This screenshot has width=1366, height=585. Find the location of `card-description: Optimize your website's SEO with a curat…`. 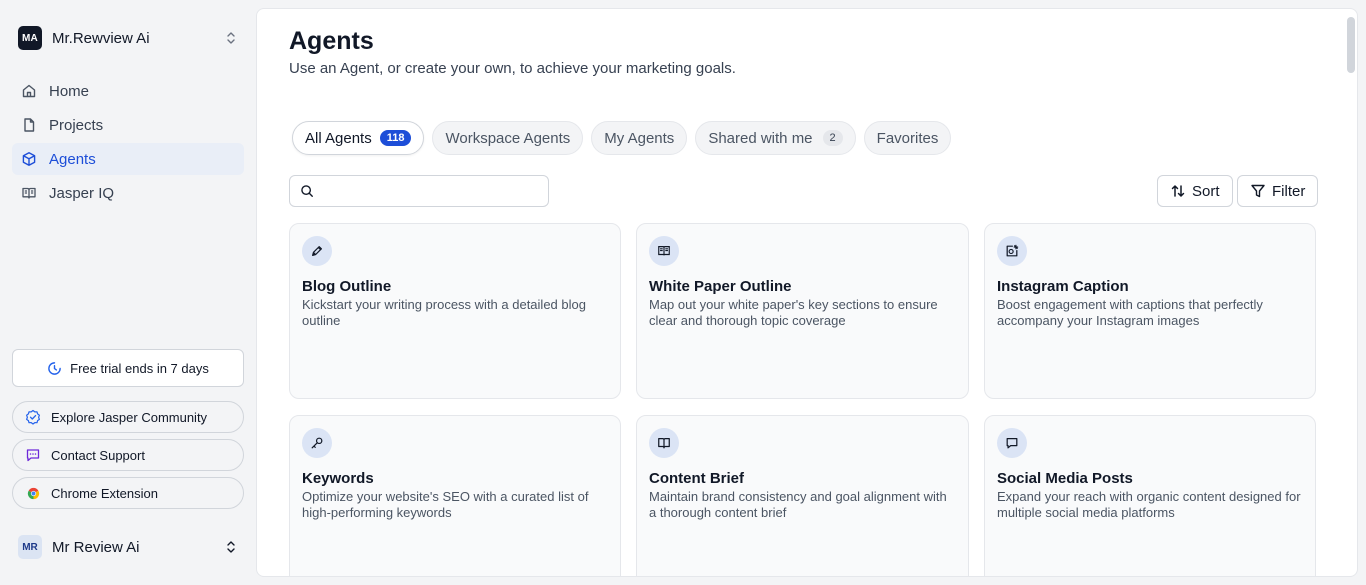

card-description: Optimize your website's SEO with a curat… is located at coordinates (445, 504).